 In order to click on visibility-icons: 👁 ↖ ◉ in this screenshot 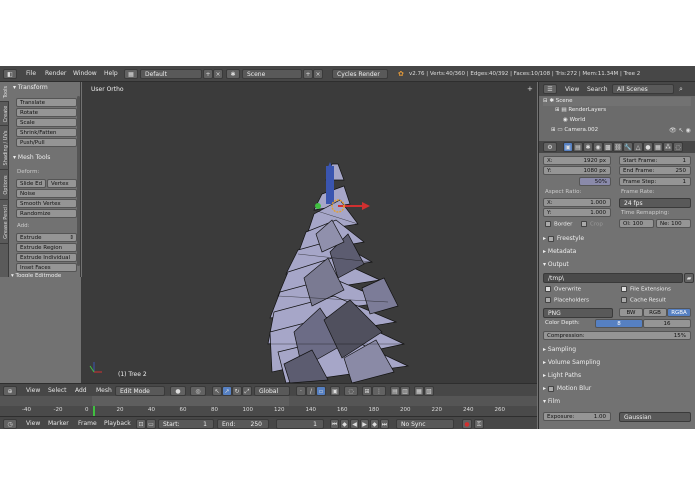, I will do `click(680, 130)`.